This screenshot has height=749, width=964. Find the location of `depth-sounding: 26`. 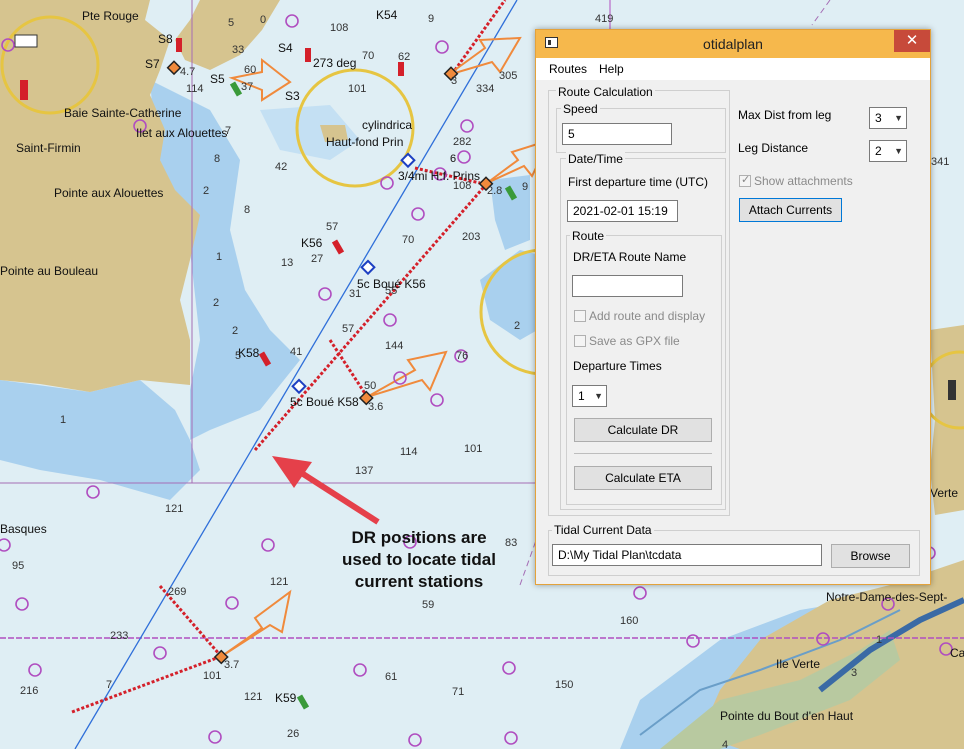

depth-sounding: 26 is located at coordinates (293, 734).